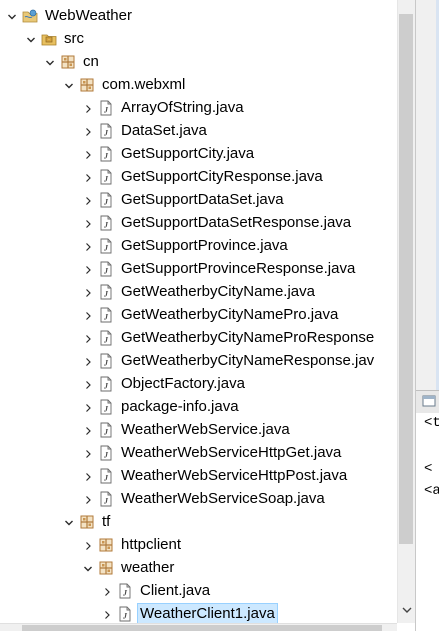  I want to click on tree-row: J WeatherWebServiceHttpGet.java, so click(198, 453).